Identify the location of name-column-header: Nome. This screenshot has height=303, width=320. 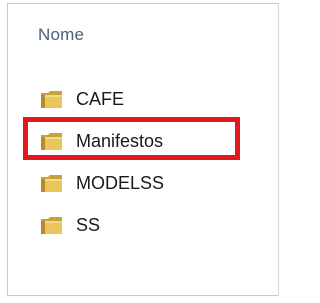
(61, 35).